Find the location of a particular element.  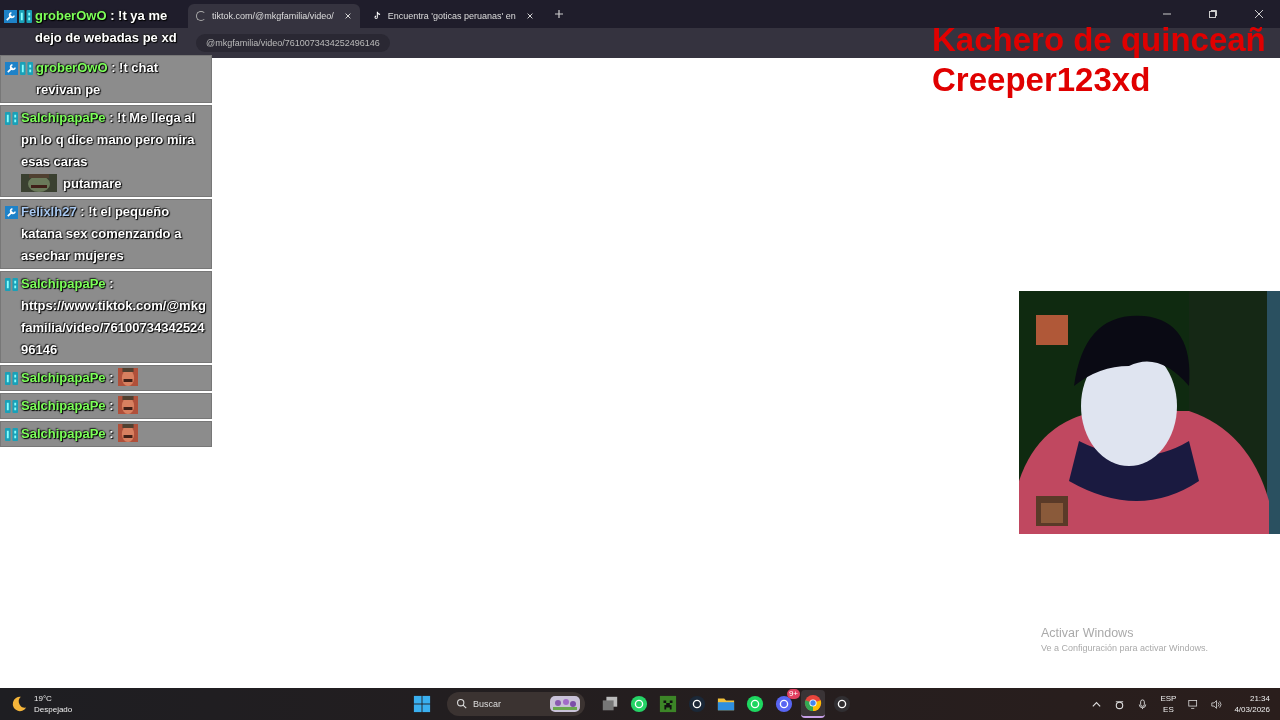

chat-message: groberOwO : !t ya me dejo de webadas pe xd is located at coordinates (106, 26).